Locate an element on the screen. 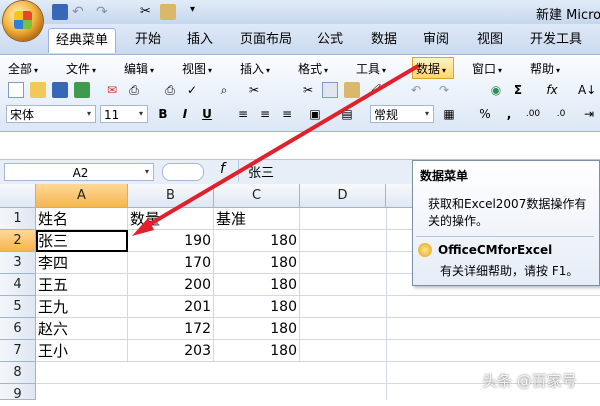  cell-c1: 基准 is located at coordinates (257, 219).